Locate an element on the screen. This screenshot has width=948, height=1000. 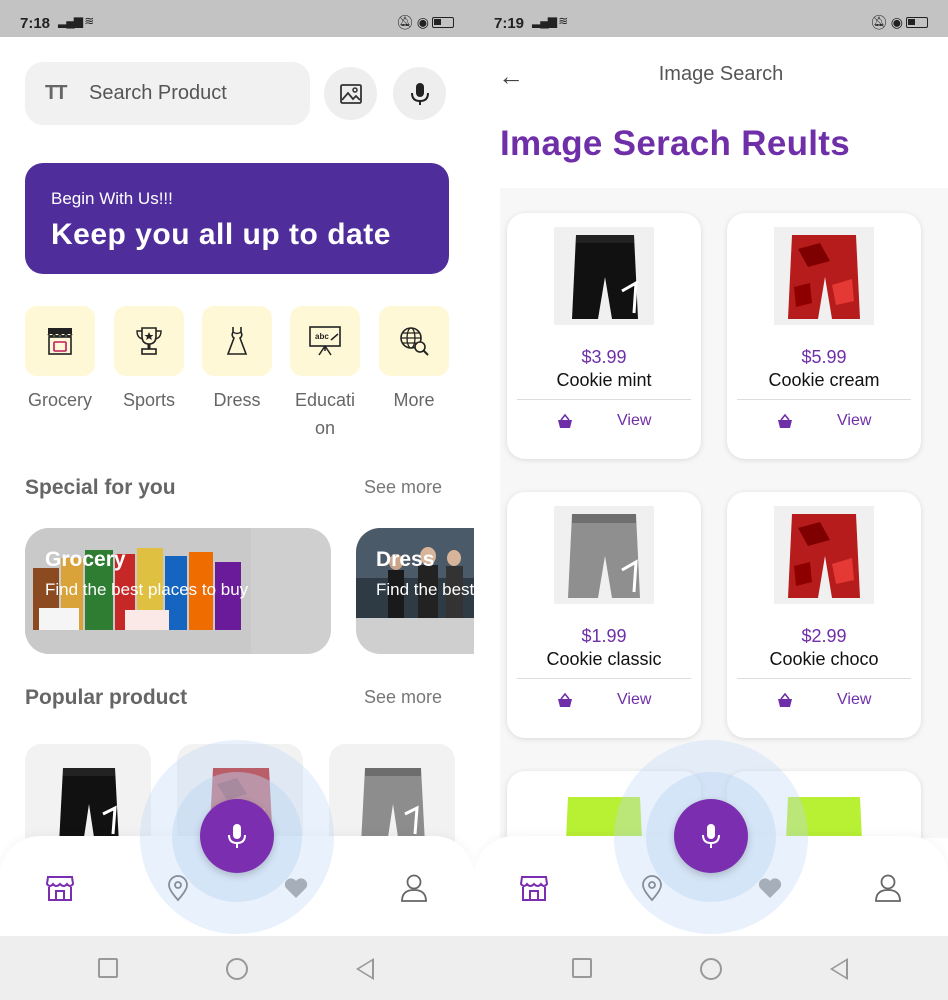
popular-section-title: Popular product is located at coordinates (106, 697).